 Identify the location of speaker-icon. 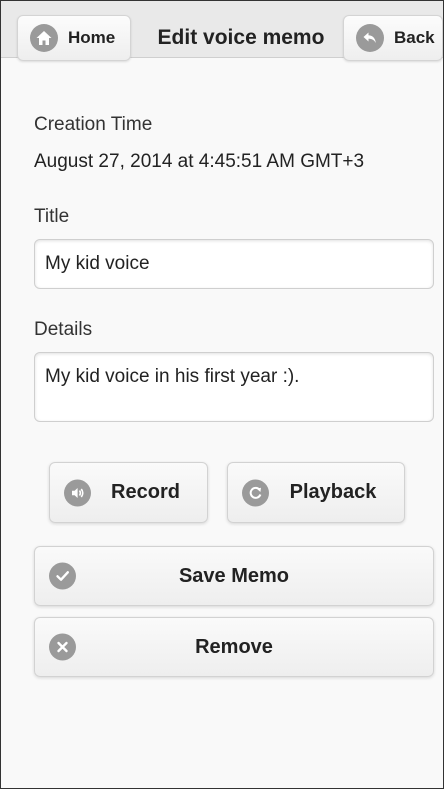
(77, 492).